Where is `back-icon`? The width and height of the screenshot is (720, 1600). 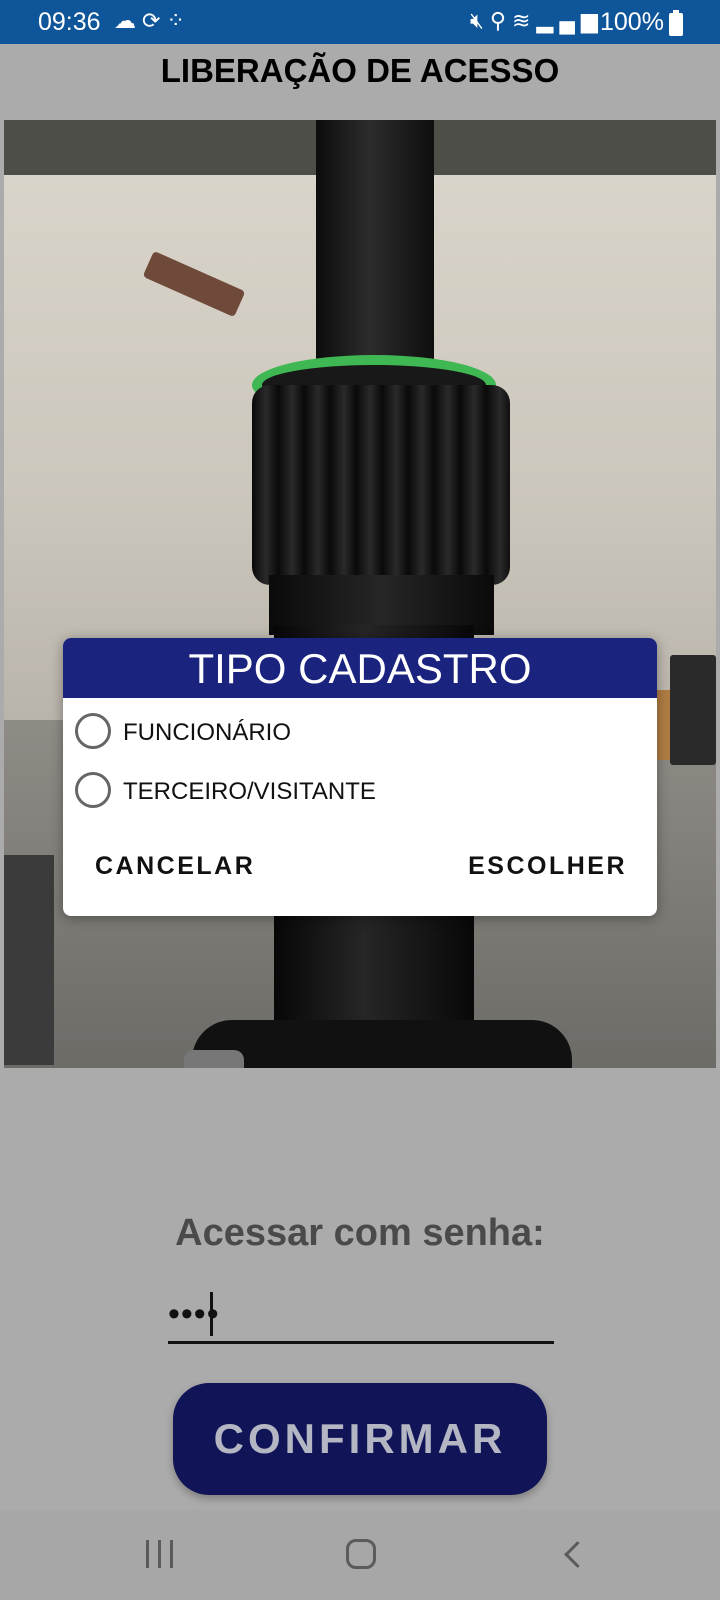 back-icon is located at coordinates (574, 1555).